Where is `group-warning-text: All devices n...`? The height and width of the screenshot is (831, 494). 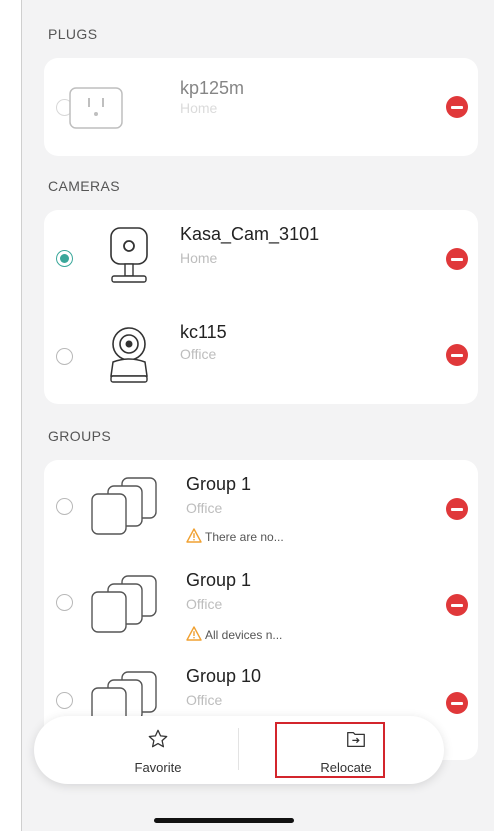 group-warning-text: All devices n... is located at coordinates (244, 635).